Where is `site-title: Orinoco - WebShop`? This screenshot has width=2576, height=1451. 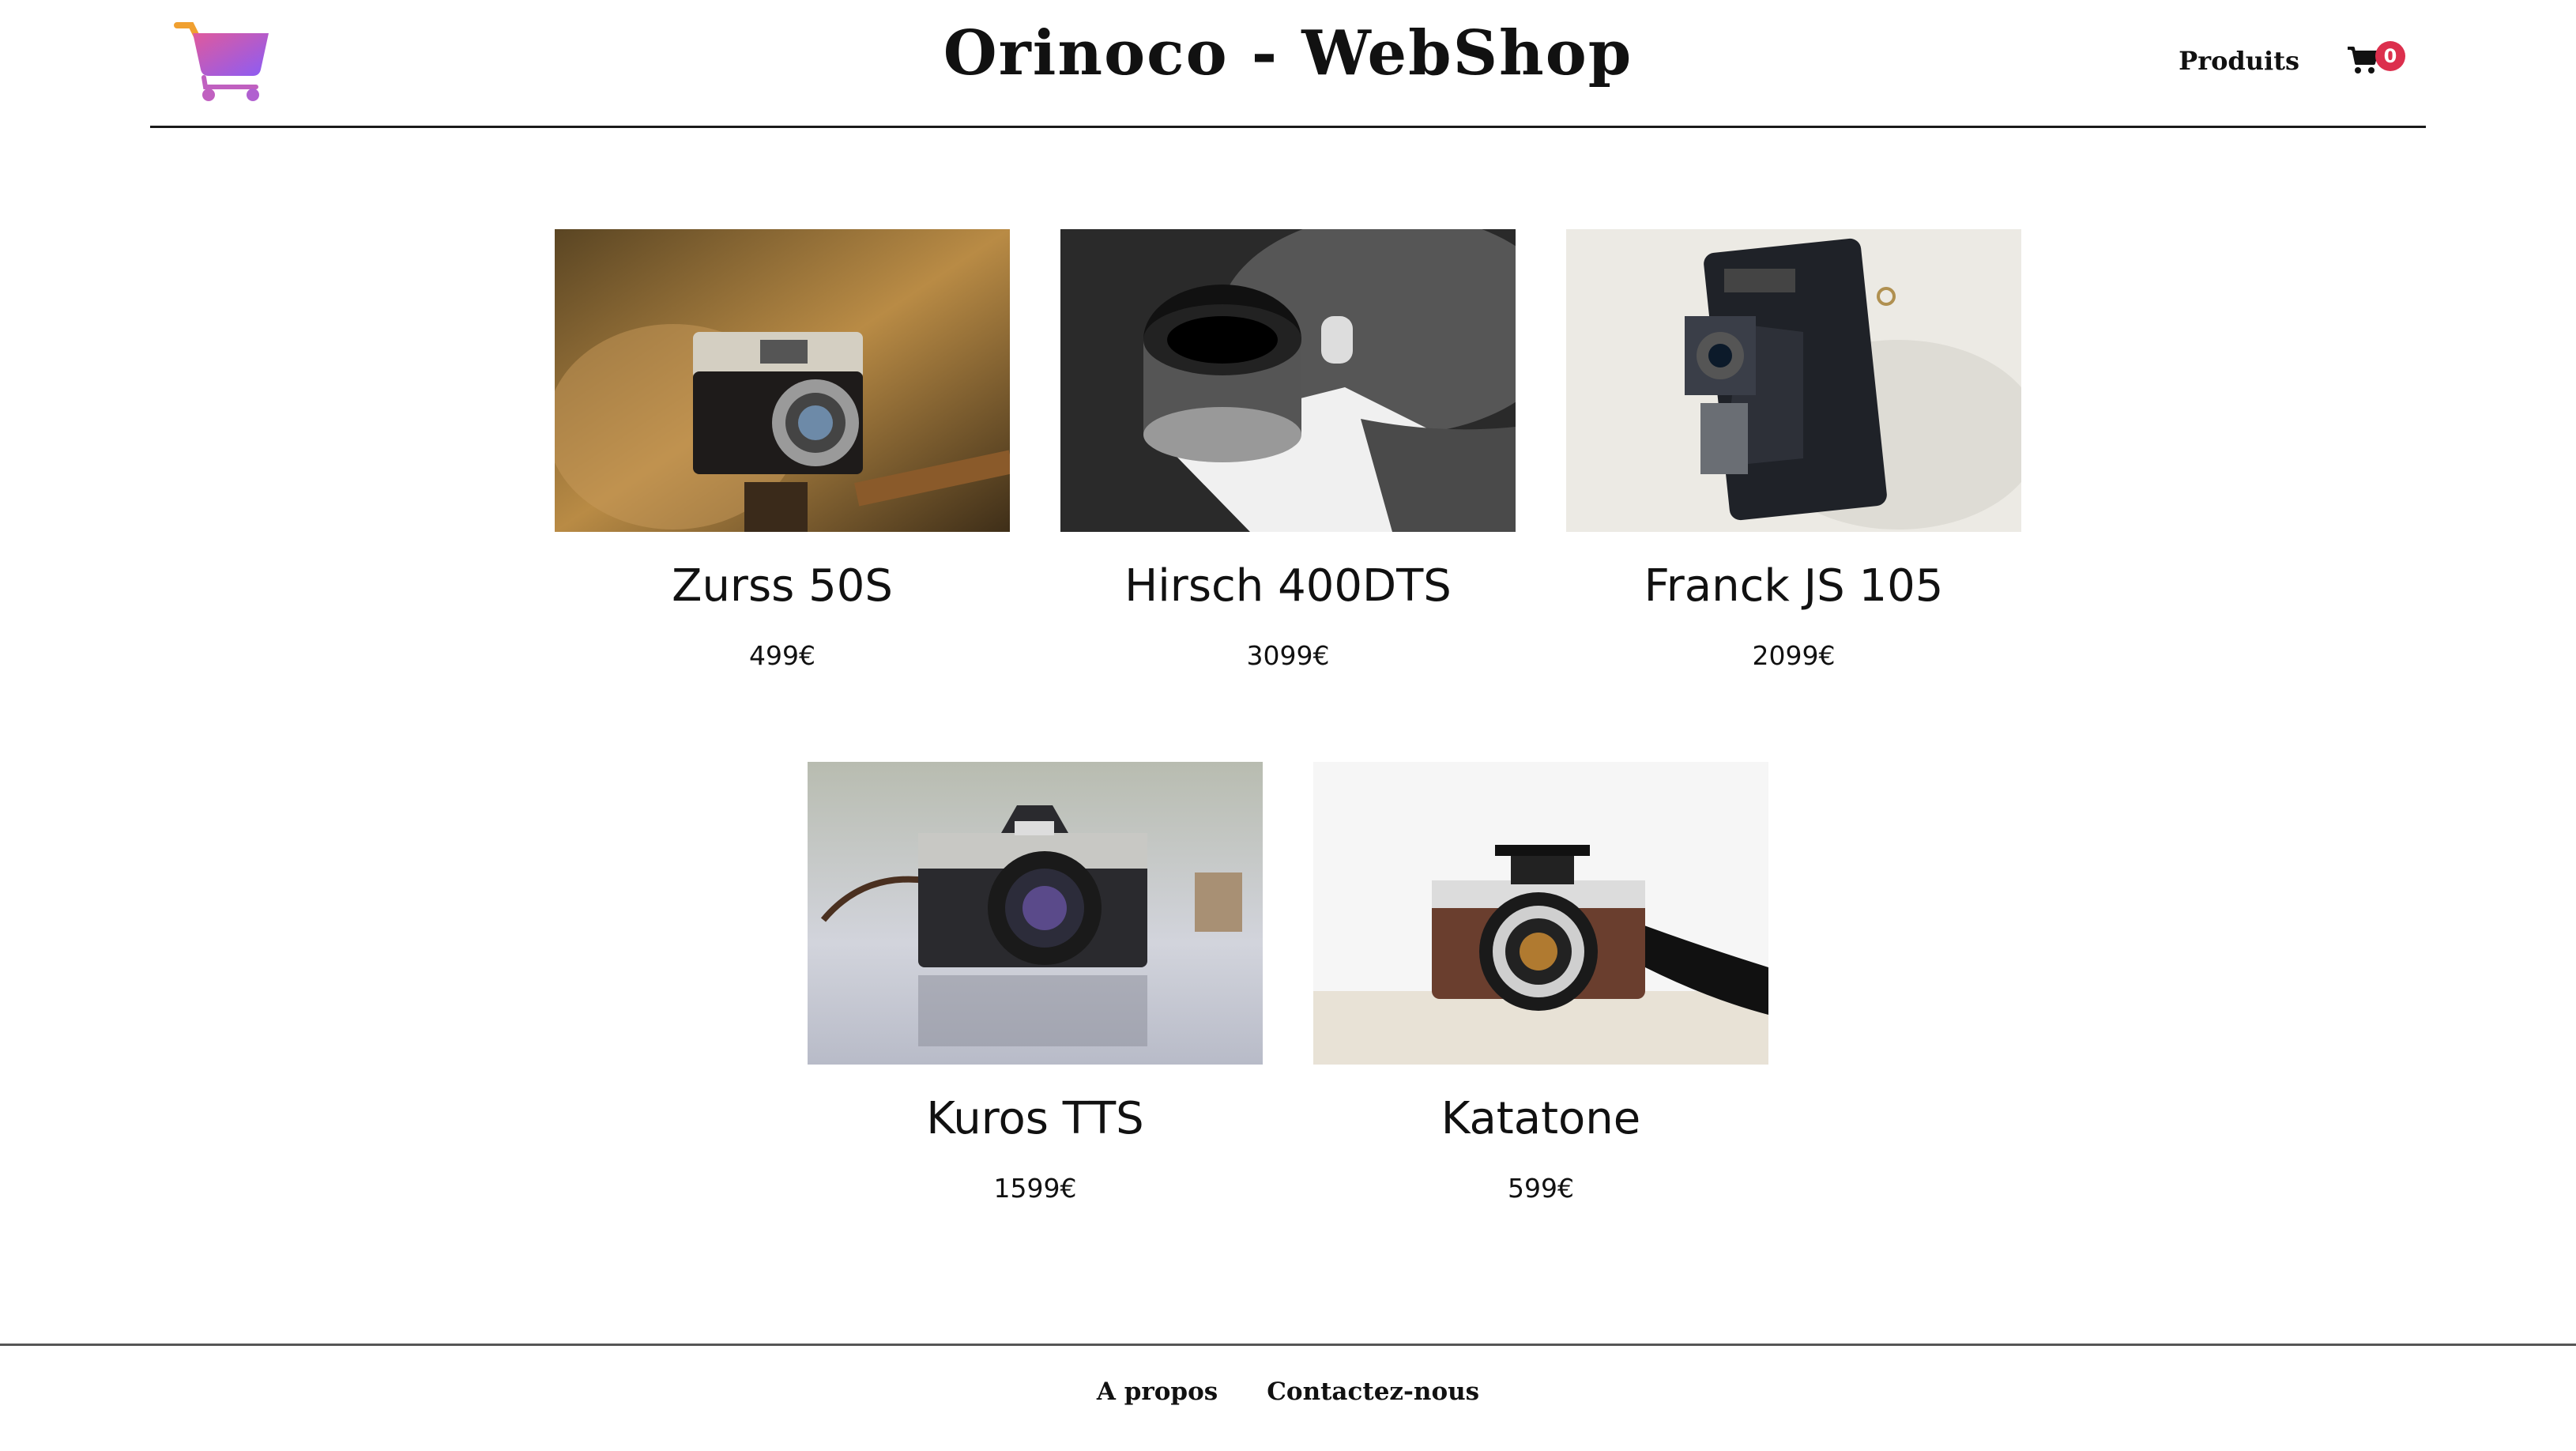 site-title: Orinoco - WebShop is located at coordinates (1288, 53).